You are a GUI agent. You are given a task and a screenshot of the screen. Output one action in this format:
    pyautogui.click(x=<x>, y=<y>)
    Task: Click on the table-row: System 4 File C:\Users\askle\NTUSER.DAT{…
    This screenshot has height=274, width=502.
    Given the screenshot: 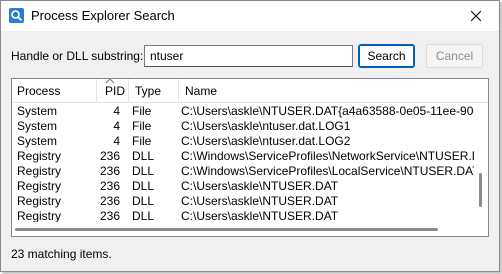 What is the action you would take?
    pyautogui.click(x=243, y=111)
    